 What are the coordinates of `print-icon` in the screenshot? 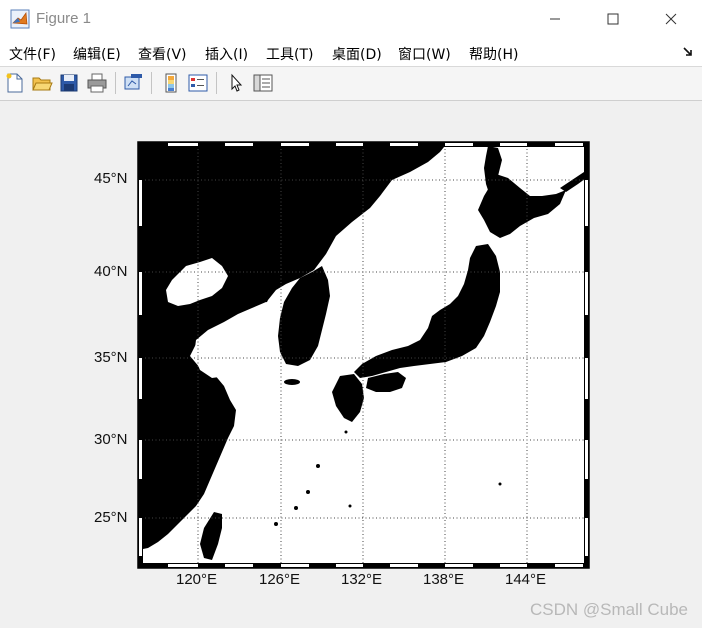 It's located at (97, 83).